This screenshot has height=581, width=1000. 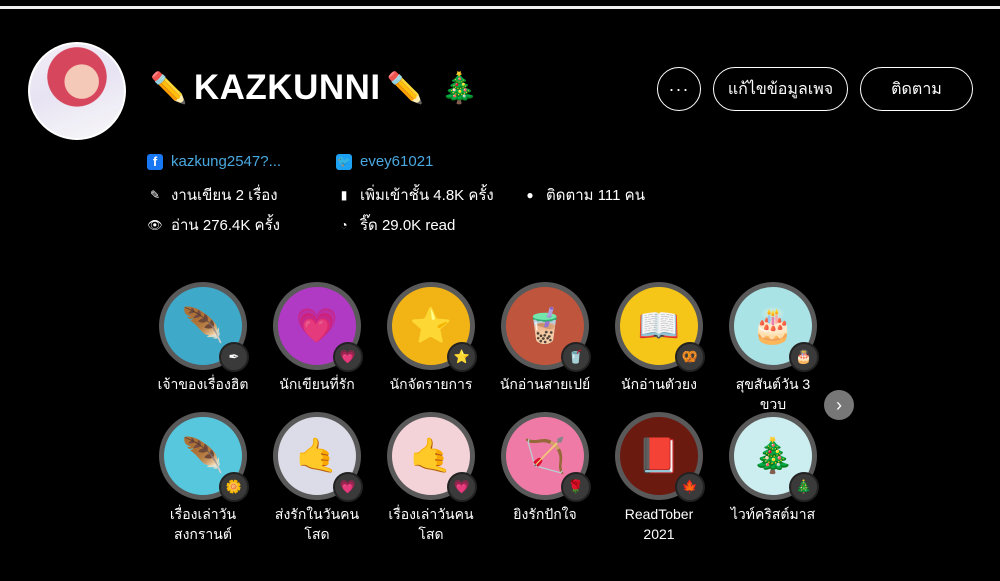 I want to click on chevron-right-icon: ›, so click(x=839, y=405).